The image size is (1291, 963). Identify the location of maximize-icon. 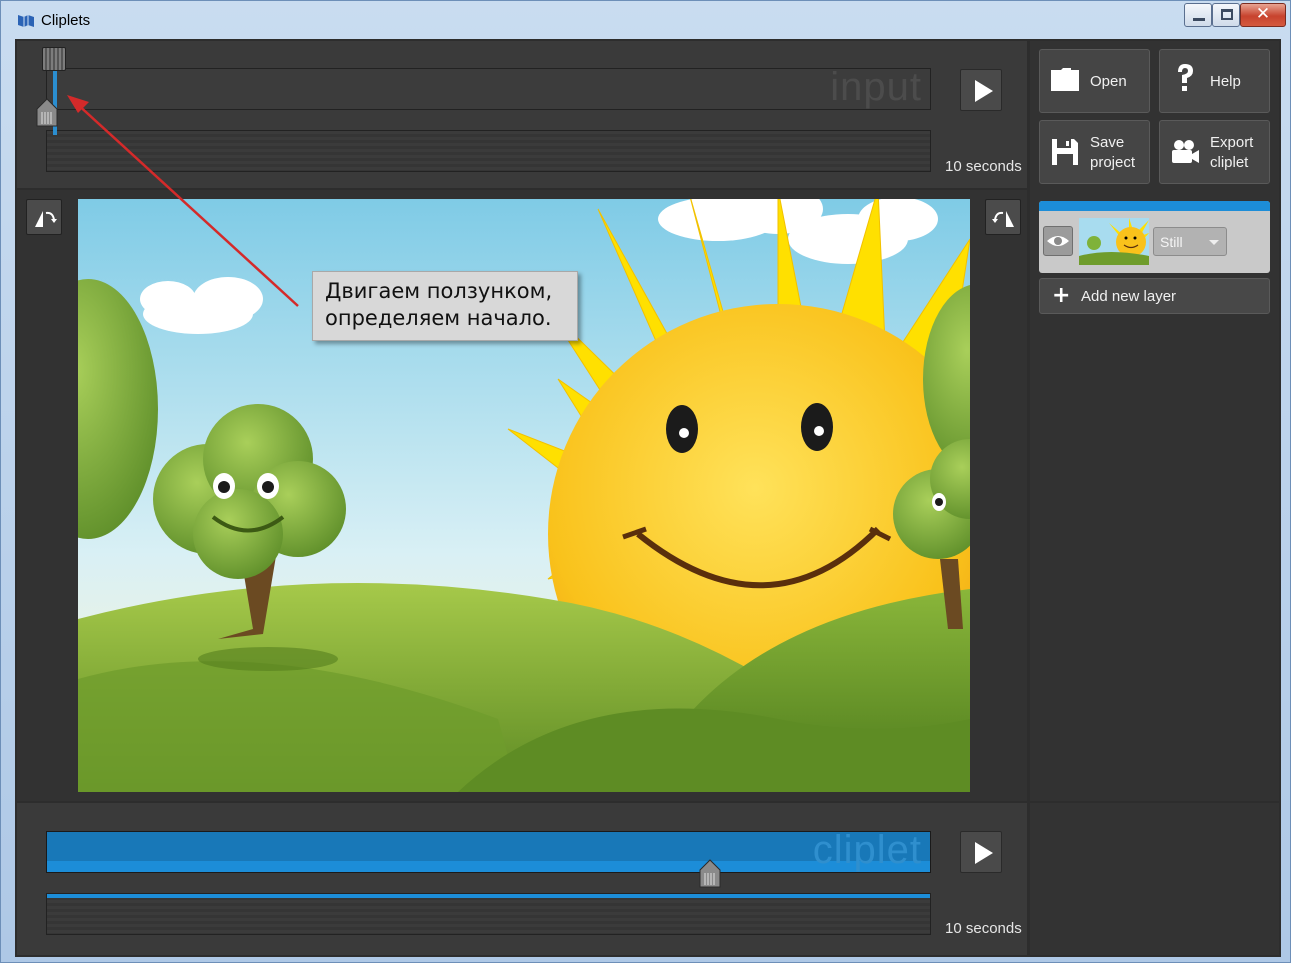
(1227, 14).